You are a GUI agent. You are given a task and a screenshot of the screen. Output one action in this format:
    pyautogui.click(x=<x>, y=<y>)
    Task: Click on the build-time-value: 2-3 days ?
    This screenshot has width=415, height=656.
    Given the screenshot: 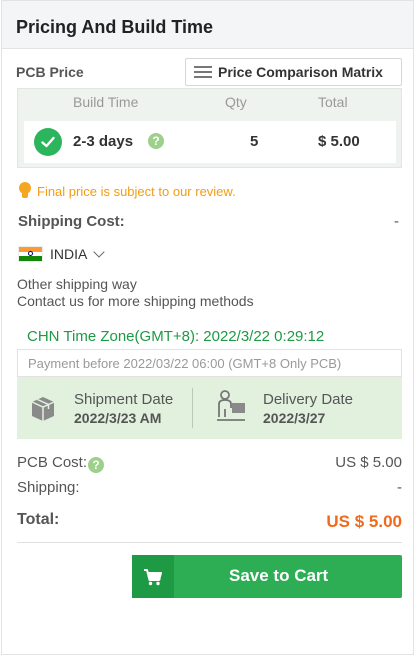 What is the action you would take?
    pyautogui.click(x=118, y=141)
    